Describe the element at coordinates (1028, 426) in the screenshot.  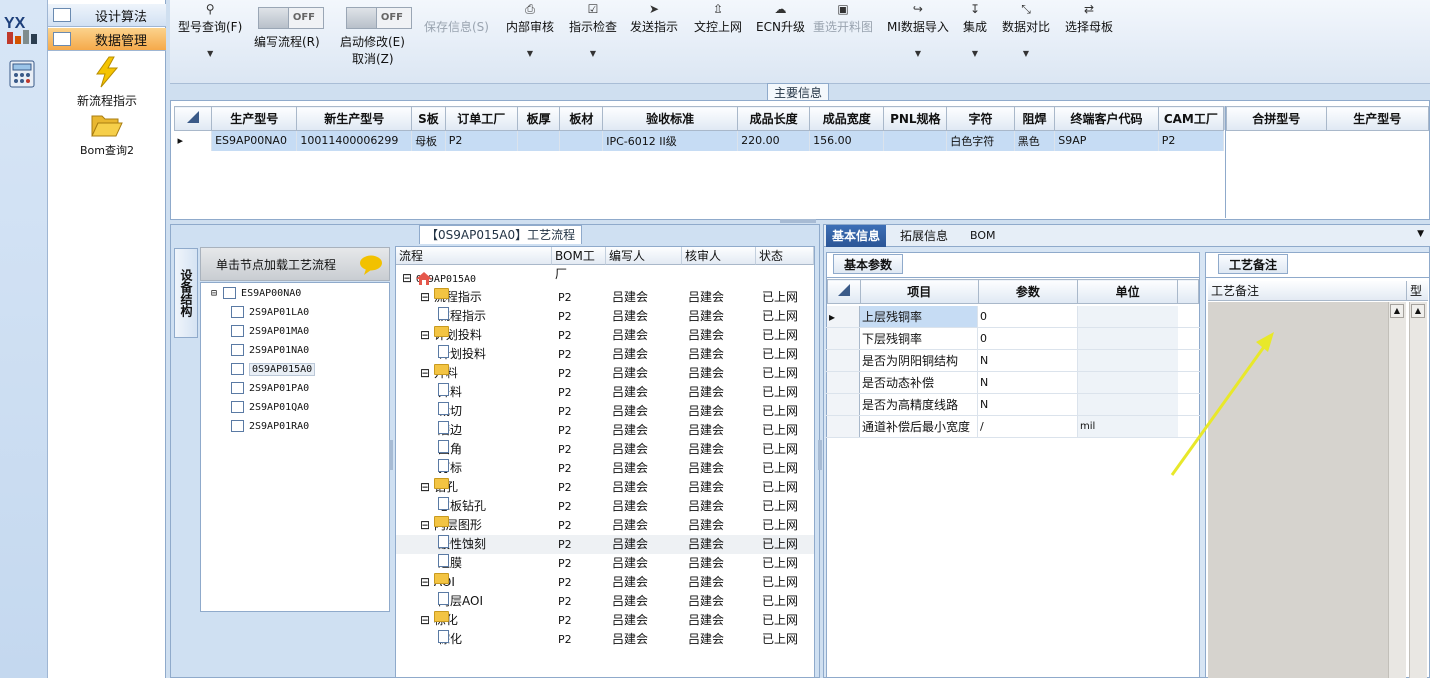
I see `param-value: /` at that location.